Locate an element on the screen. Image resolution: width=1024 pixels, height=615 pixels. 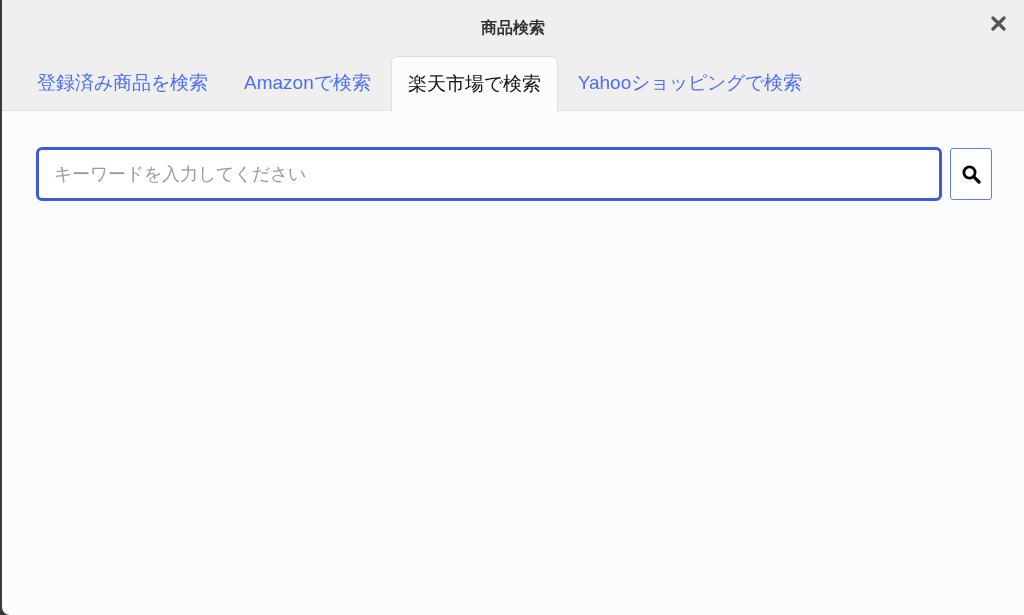
tab: Amazonで検索 is located at coordinates (307, 83).